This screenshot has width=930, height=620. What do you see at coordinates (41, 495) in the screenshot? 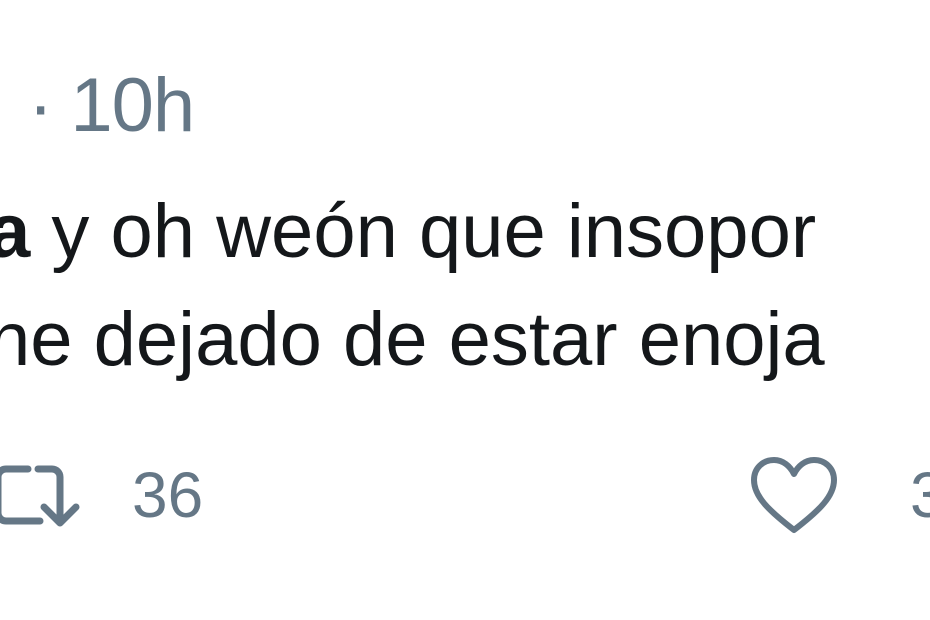
I see `retweet-icon` at bounding box center [41, 495].